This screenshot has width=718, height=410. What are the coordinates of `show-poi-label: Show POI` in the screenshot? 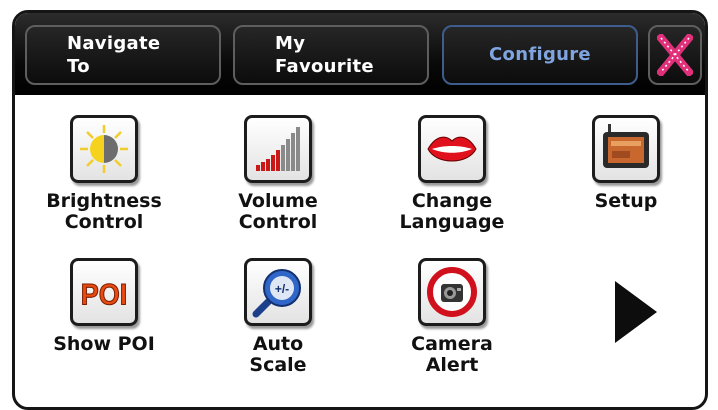 It's located at (104, 344).